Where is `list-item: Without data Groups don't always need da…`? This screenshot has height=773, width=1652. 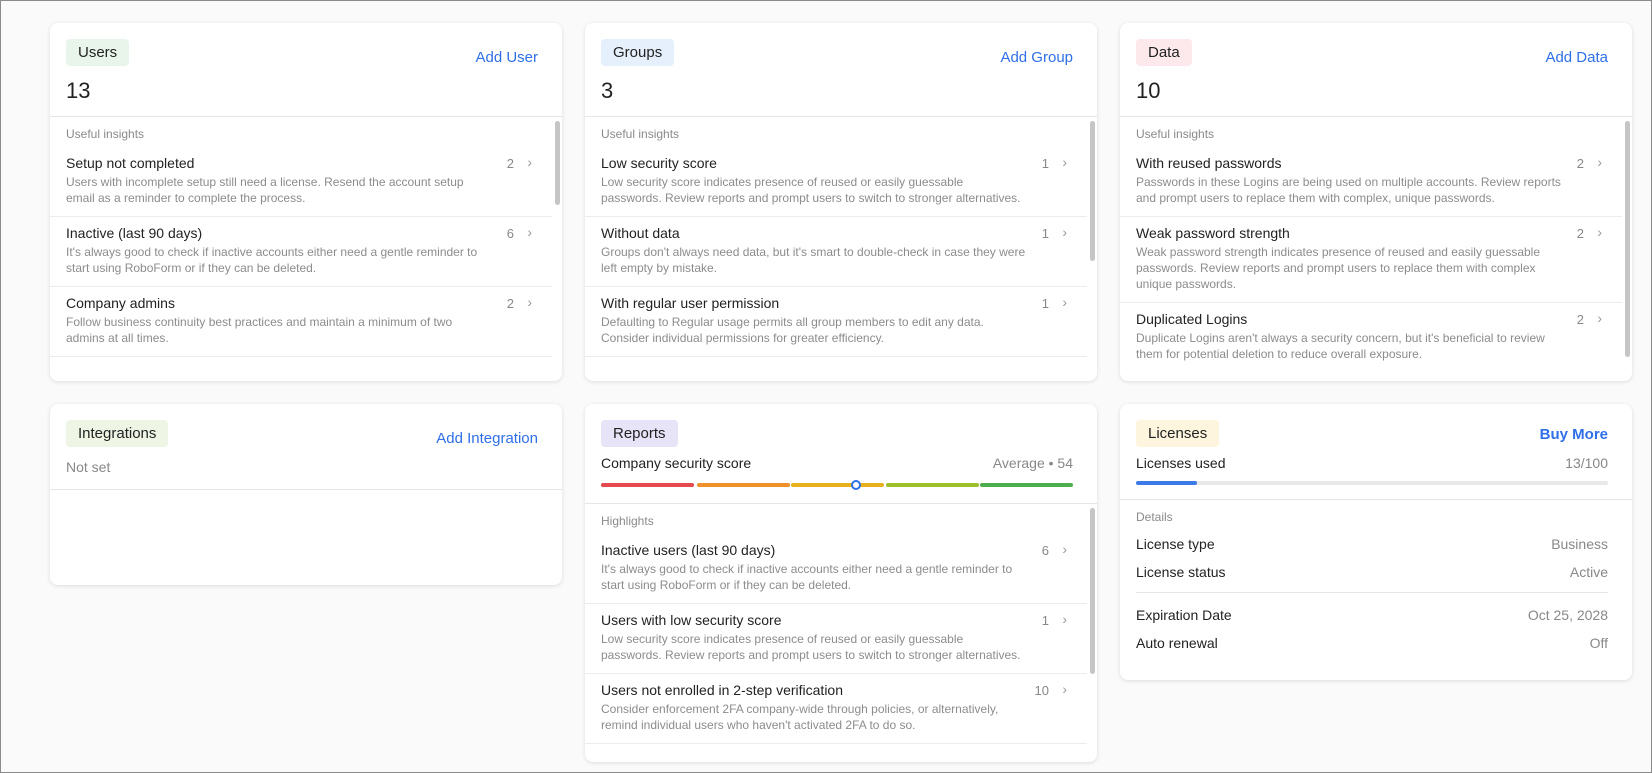
list-item: Without data Groups don't always need da… is located at coordinates (836, 252).